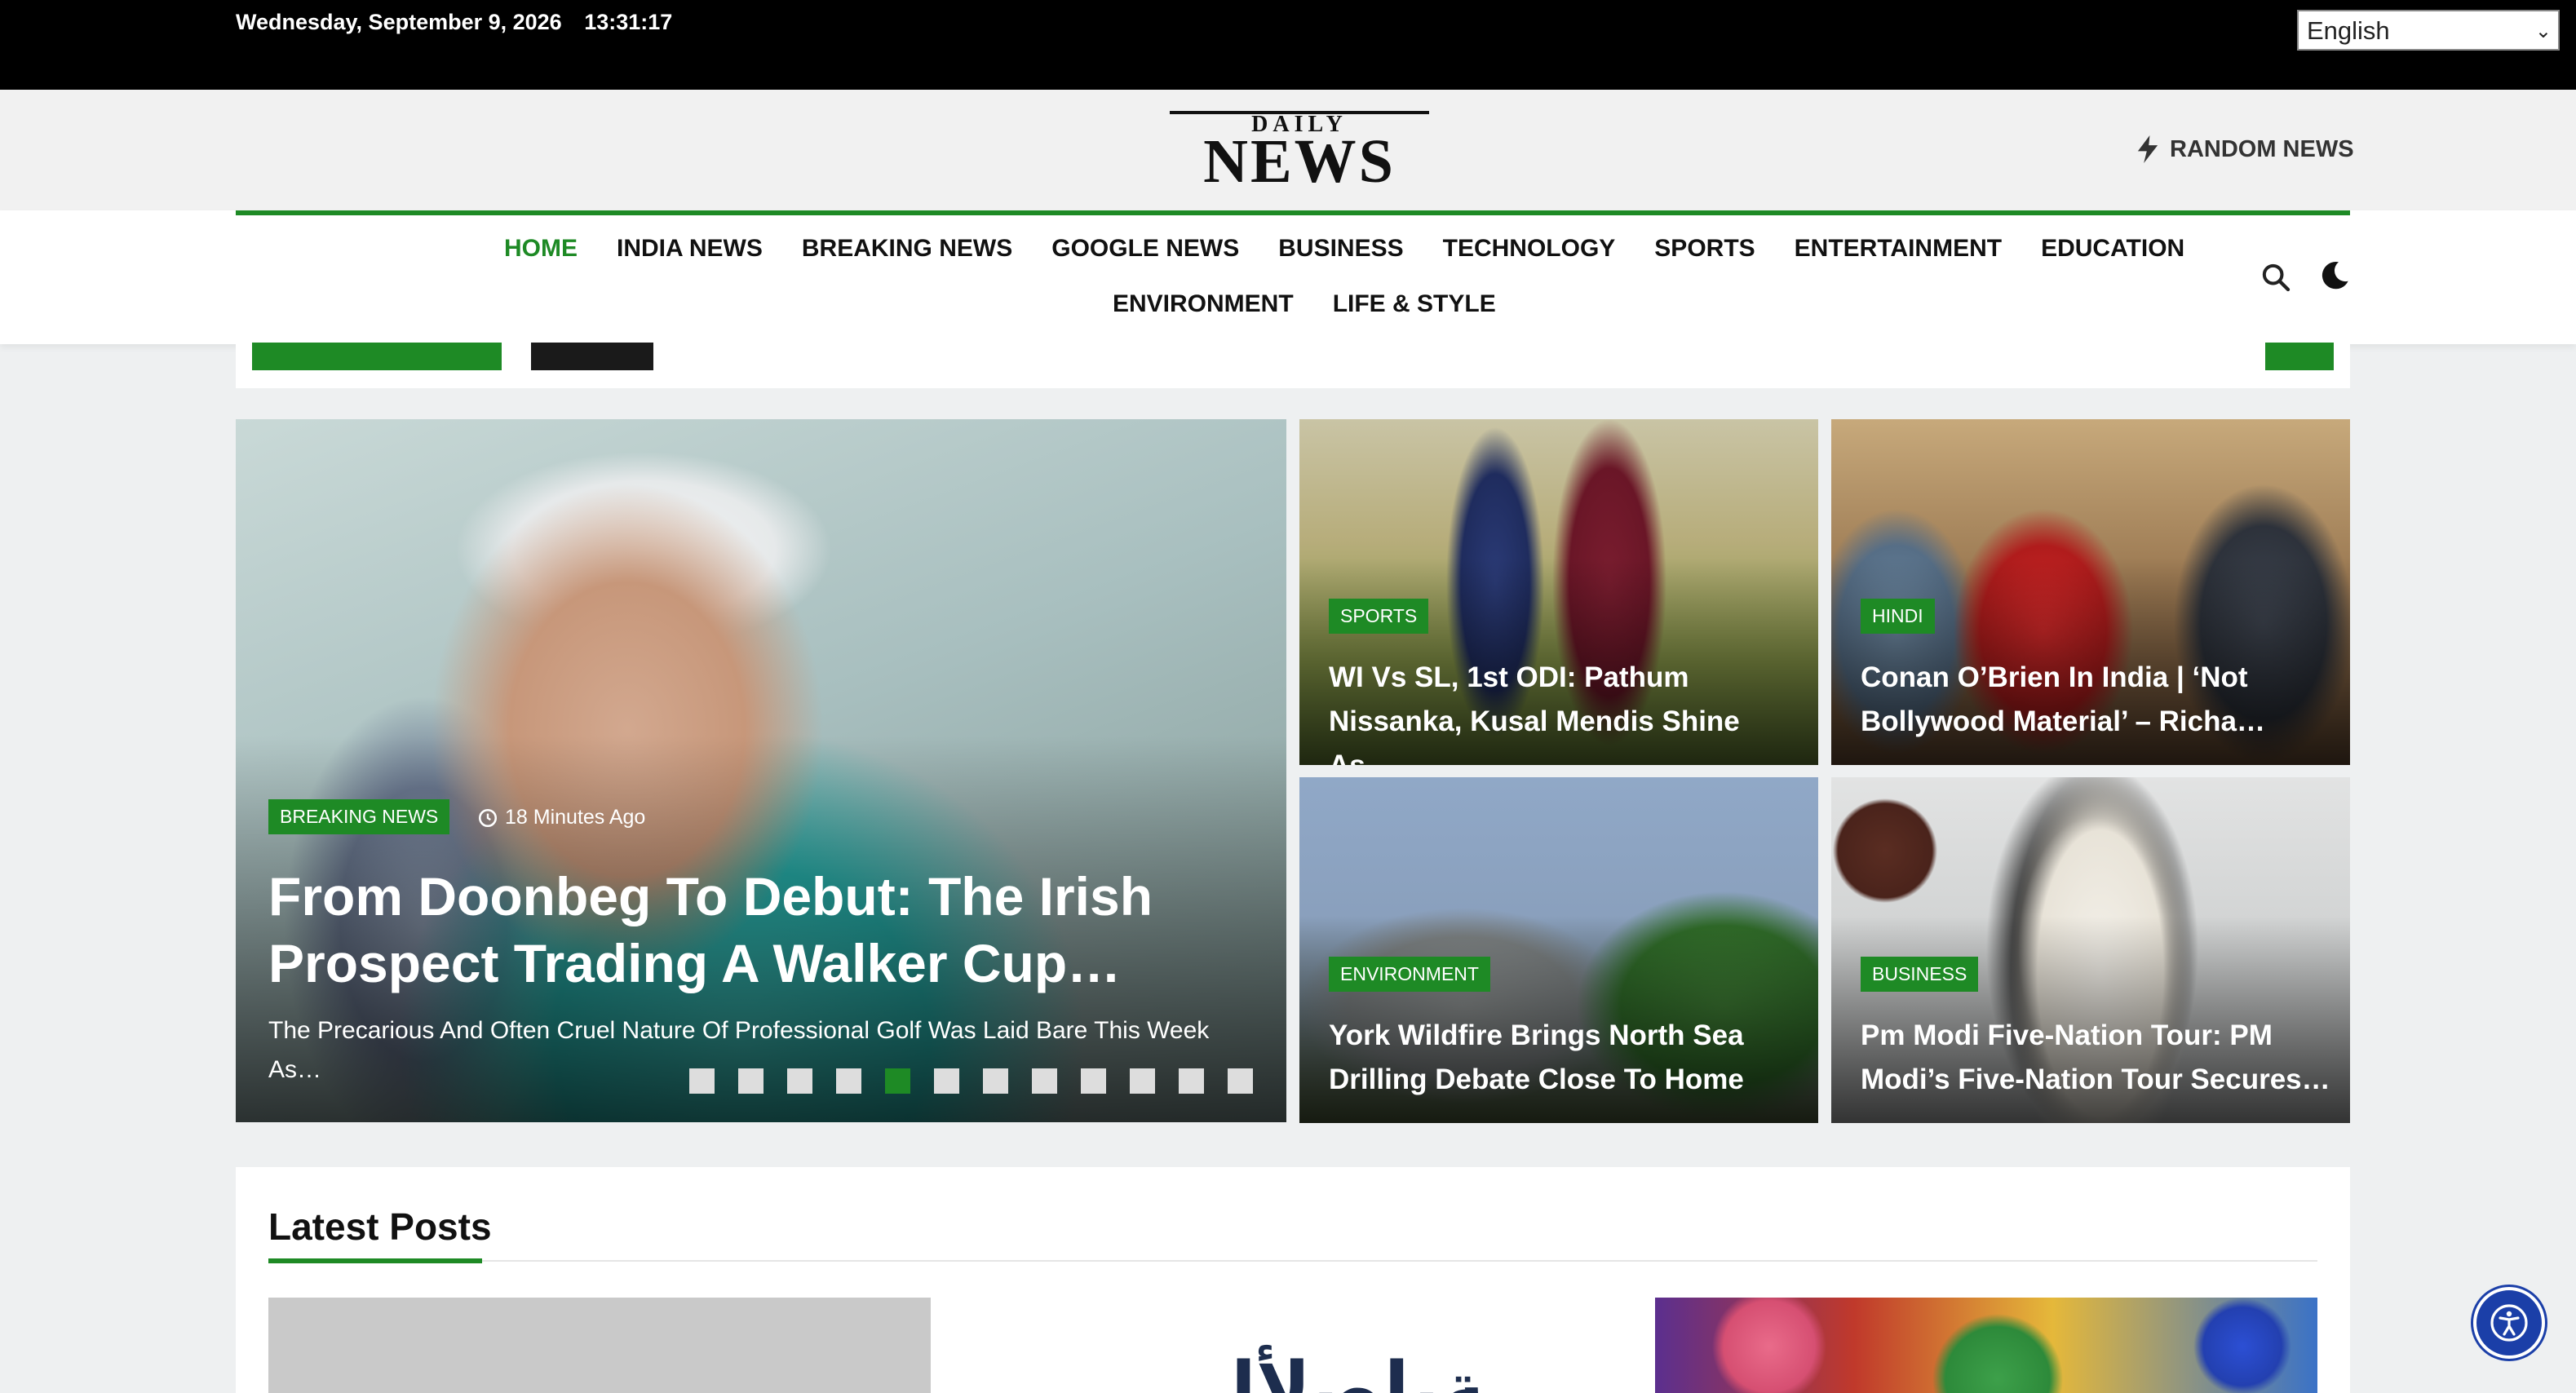 Image resolution: width=2576 pixels, height=1393 pixels. What do you see at coordinates (1293, 365) in the screenshot?
I see `news-ticker` at bounding box center [1293, 365].